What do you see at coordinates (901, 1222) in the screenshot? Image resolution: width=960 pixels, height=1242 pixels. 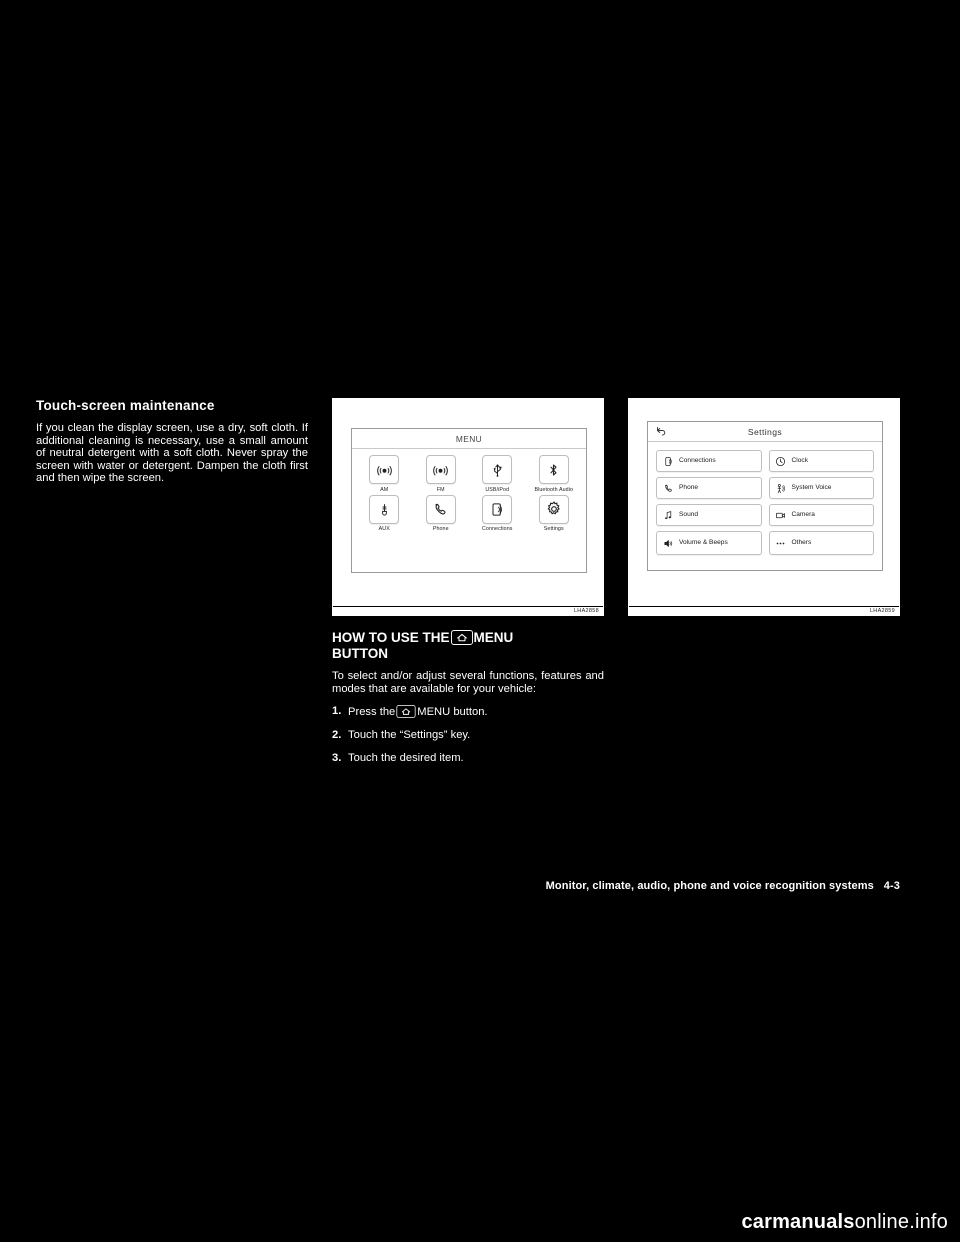 I see `watermark-light: online.info` at bounding box center [901, 1222].